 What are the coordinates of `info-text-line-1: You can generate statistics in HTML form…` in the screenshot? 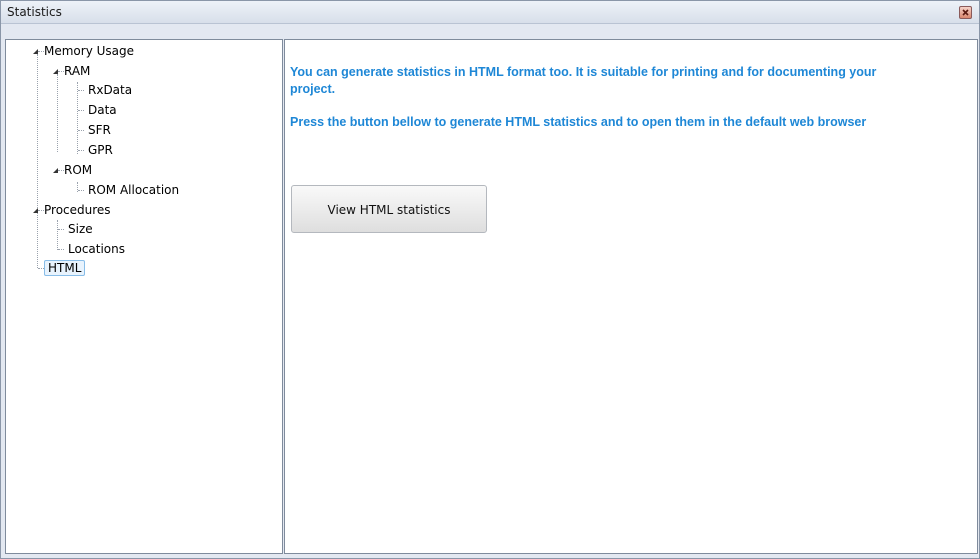 It's located at (583, 72).